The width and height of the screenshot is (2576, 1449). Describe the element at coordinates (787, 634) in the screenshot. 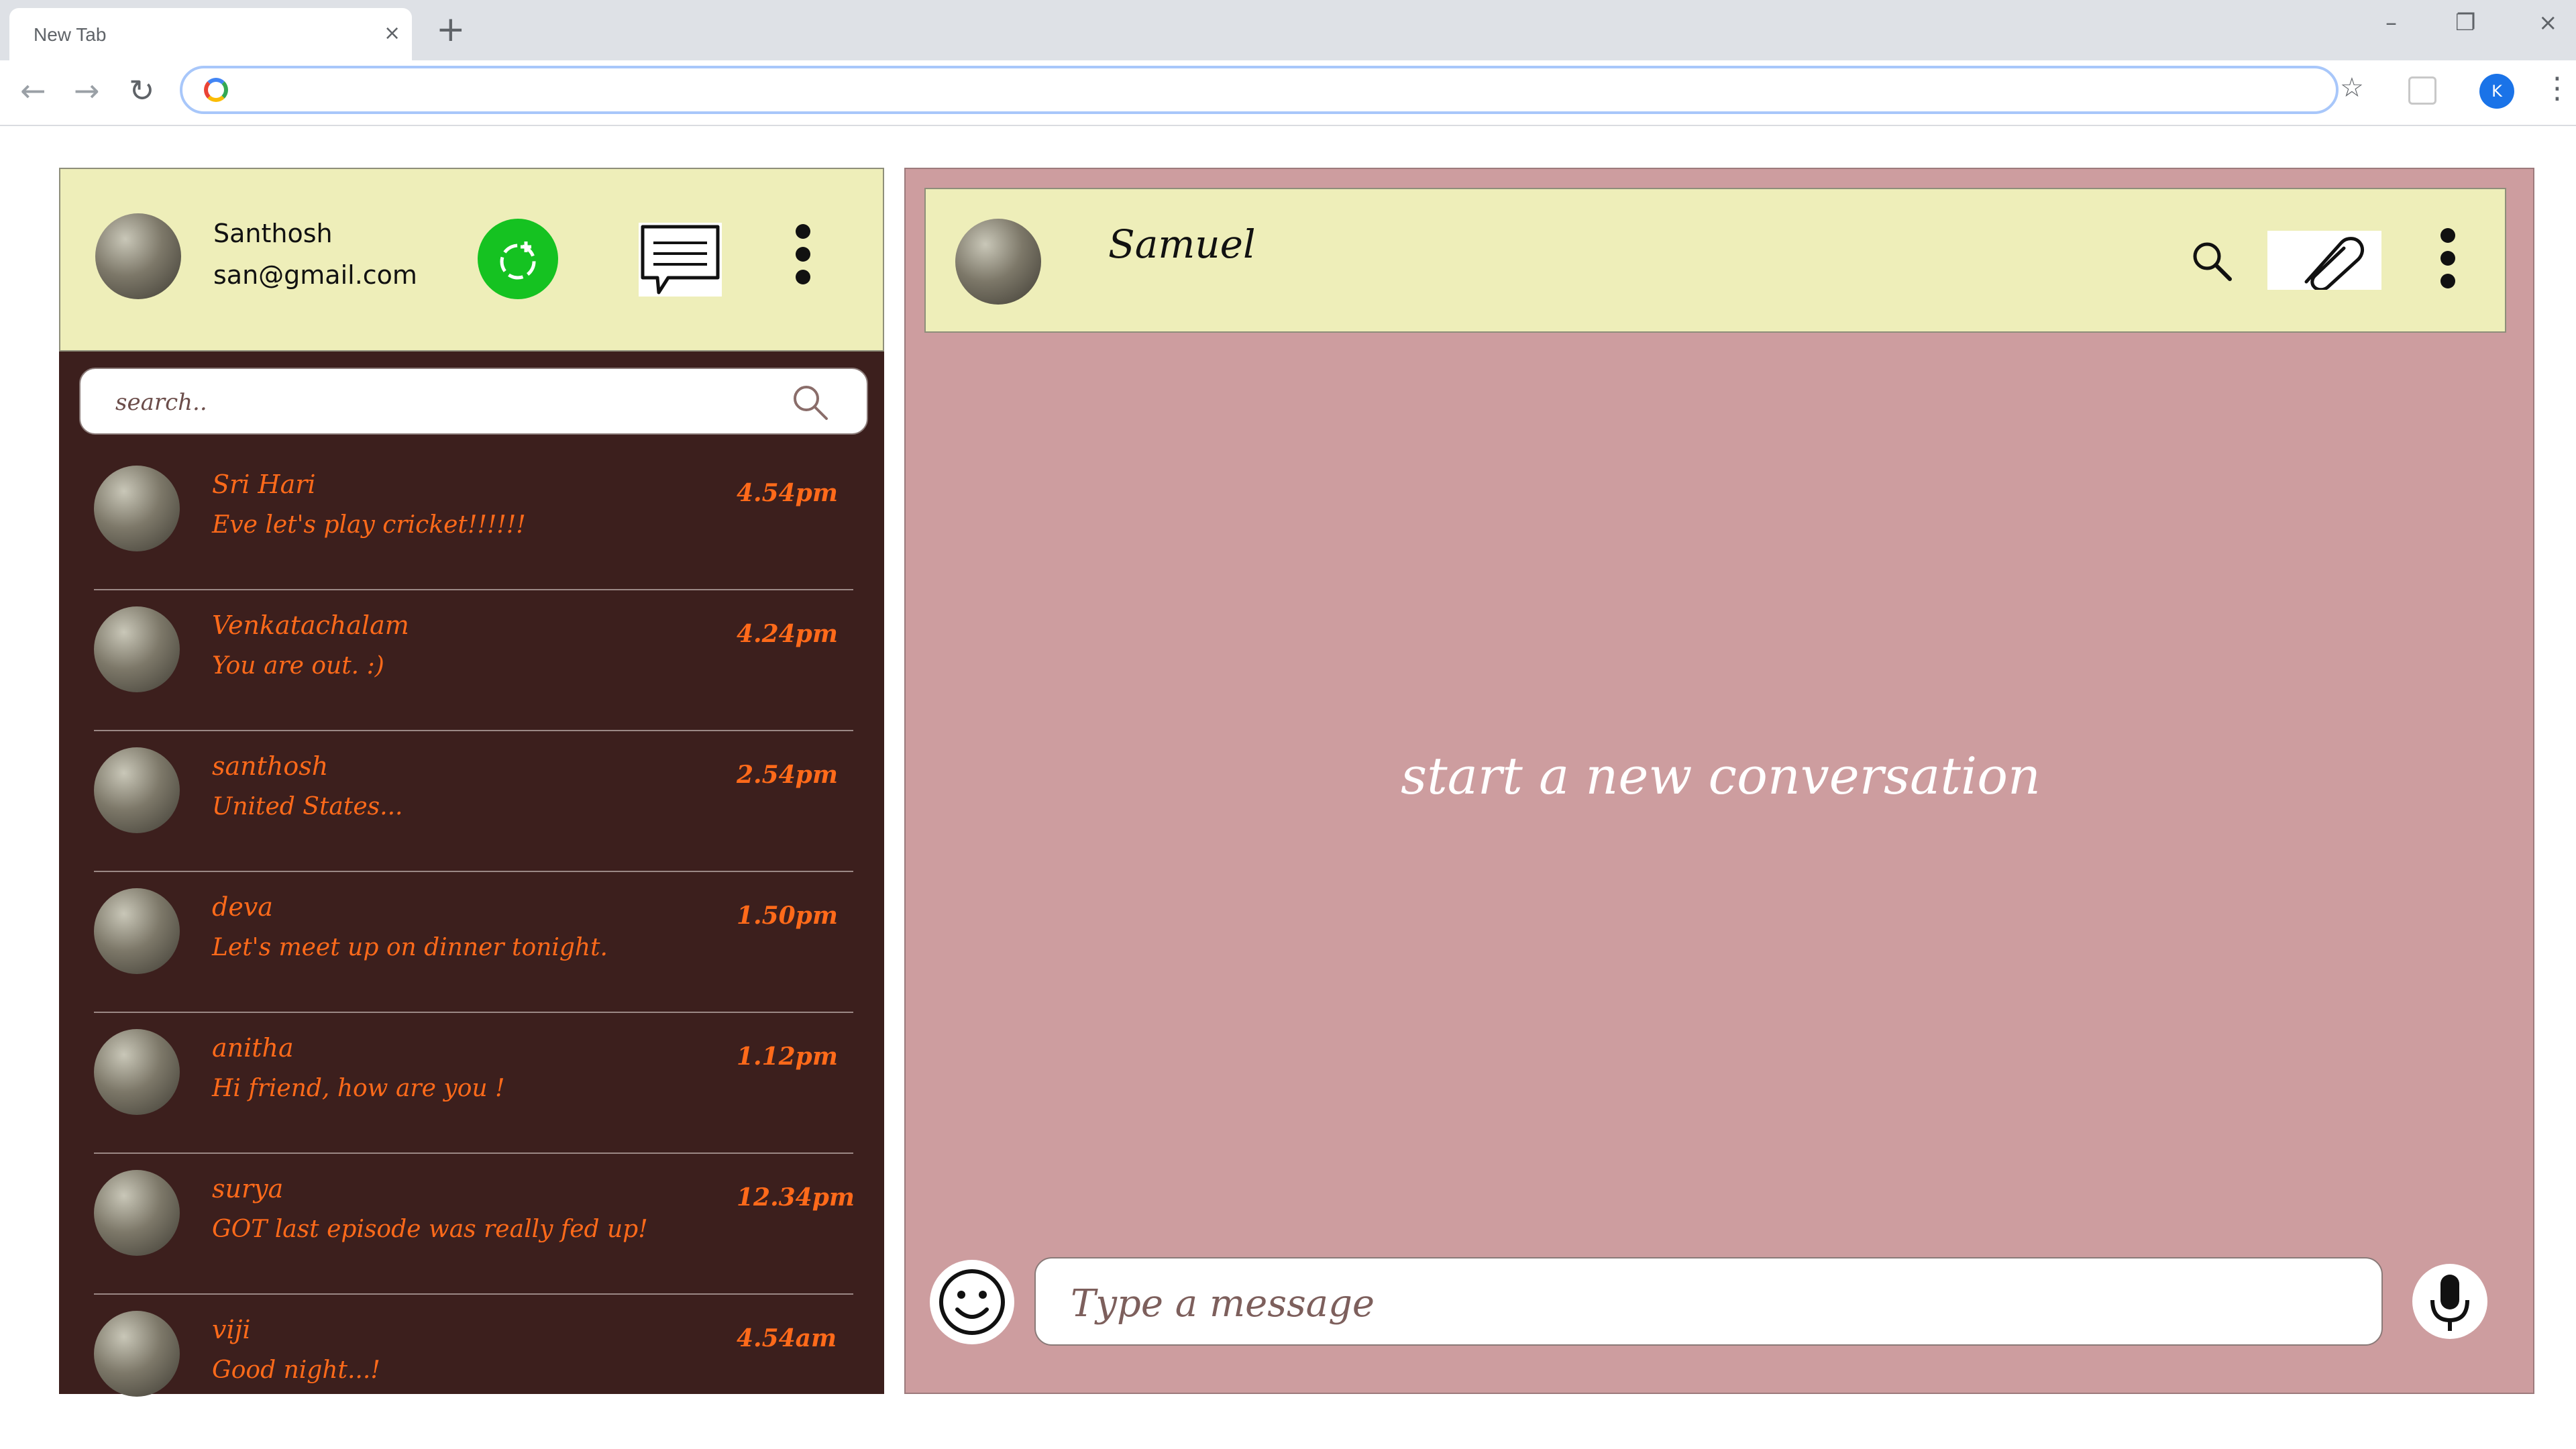

I see `contact-time: 4.24pm` at that location.